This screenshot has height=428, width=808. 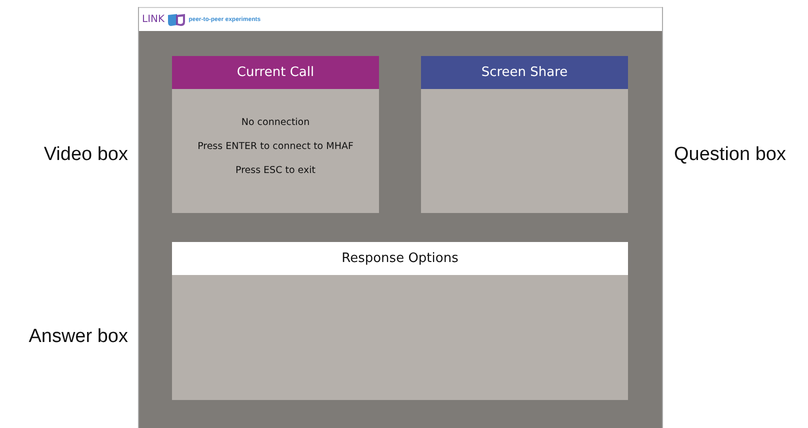 What do you see at coordinates (78, 337) in the screenshot?
I see `annotation-label: Answer box` at bounding box center [78, 337].